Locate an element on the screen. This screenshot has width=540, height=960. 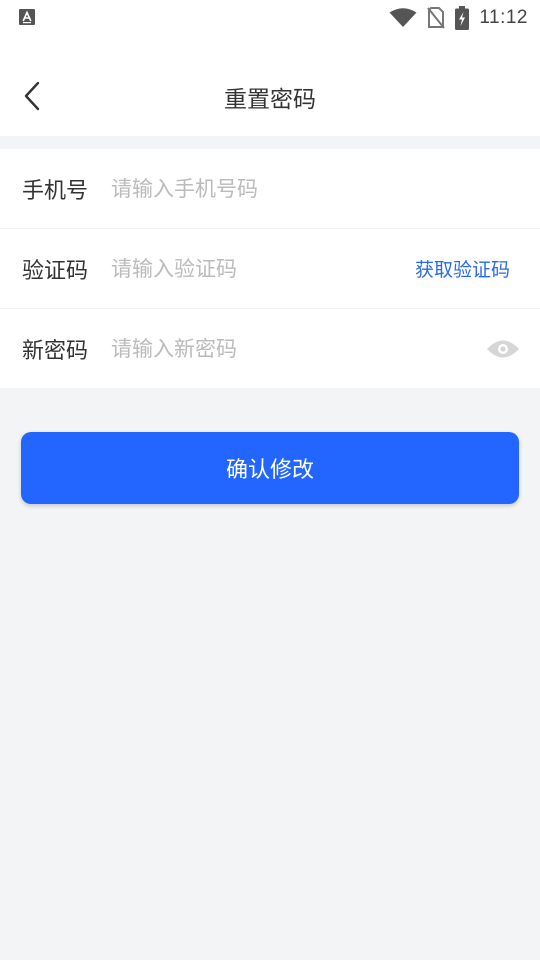
wifi-icon is located at coordinates (403, 17).